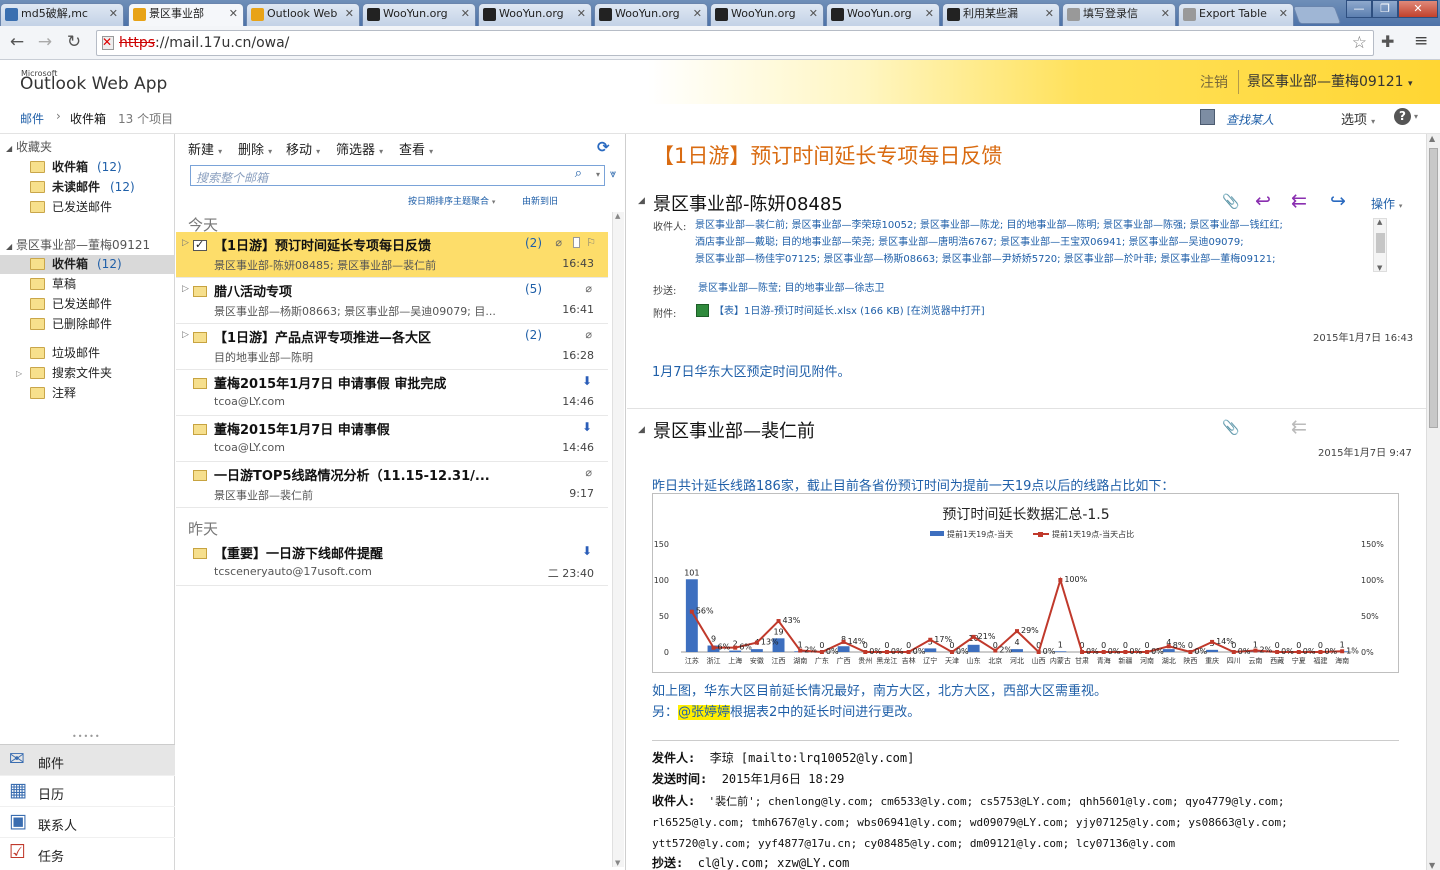 The image size is (1440, 870). Describe the element at coordinates (1001, 14) in the screenshot. I see `browser-tab: 利用某些漏 ✕` at that location.